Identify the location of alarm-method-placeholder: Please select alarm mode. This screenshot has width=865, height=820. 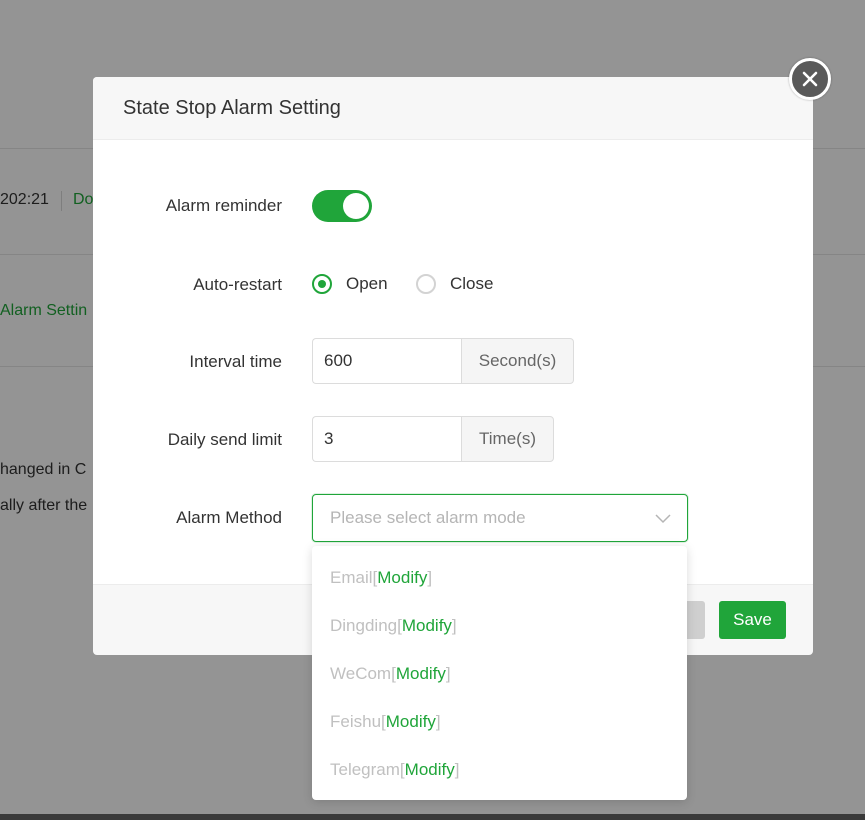
(428, 517).